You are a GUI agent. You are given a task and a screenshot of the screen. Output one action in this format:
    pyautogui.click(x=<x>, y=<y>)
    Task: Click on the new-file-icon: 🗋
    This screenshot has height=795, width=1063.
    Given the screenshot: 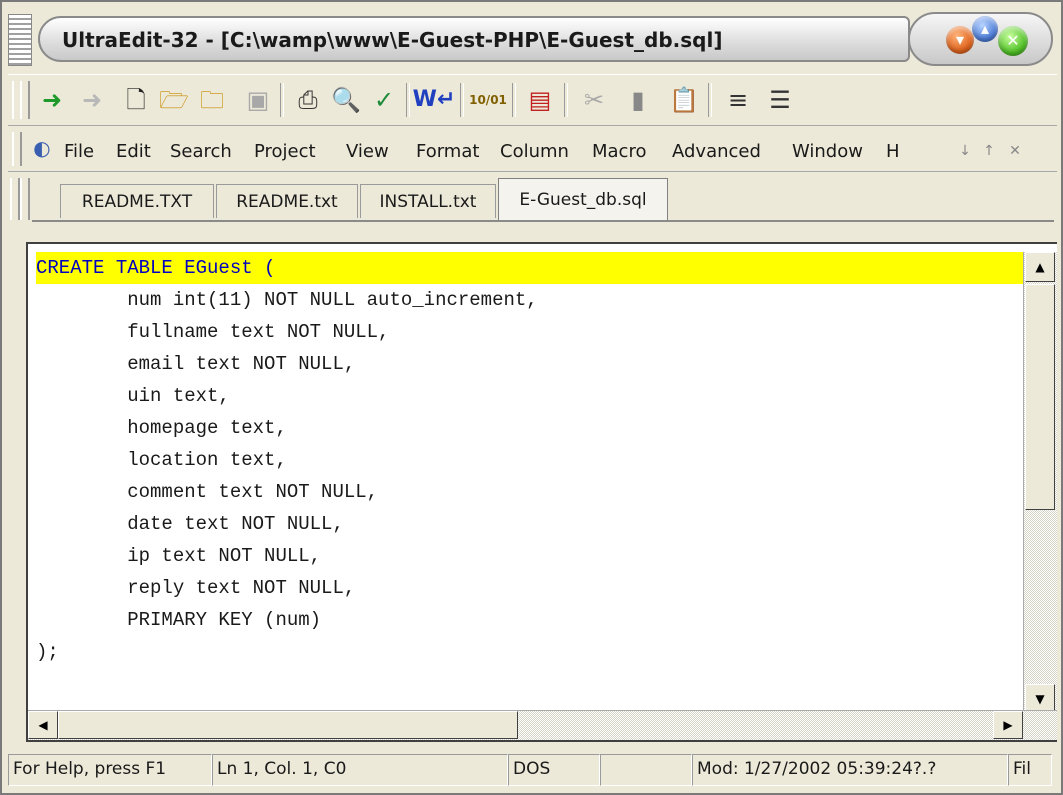 What is the action you would take?
    pyautogui.click(x=136, y=100)
    